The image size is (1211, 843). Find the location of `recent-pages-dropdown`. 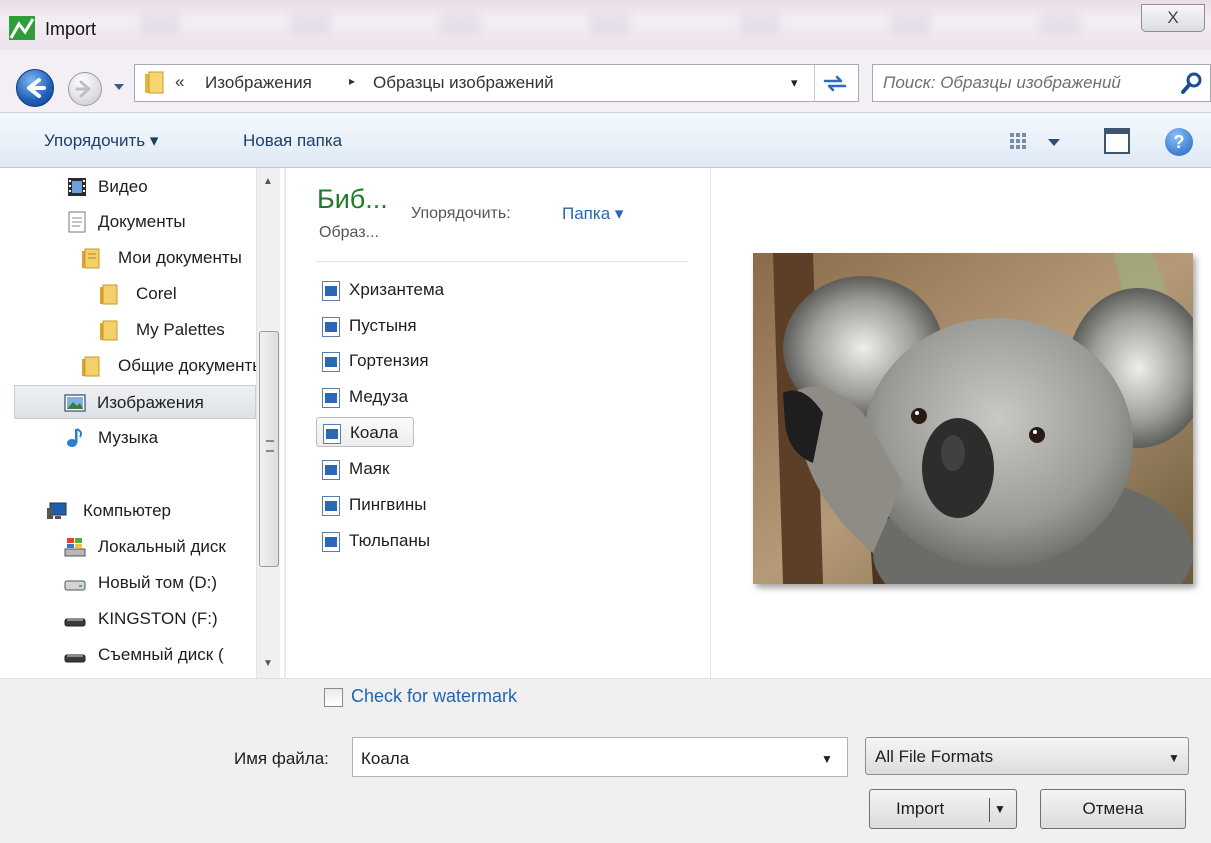

recent-pages-dropdown is located at coordinates (119, 87).